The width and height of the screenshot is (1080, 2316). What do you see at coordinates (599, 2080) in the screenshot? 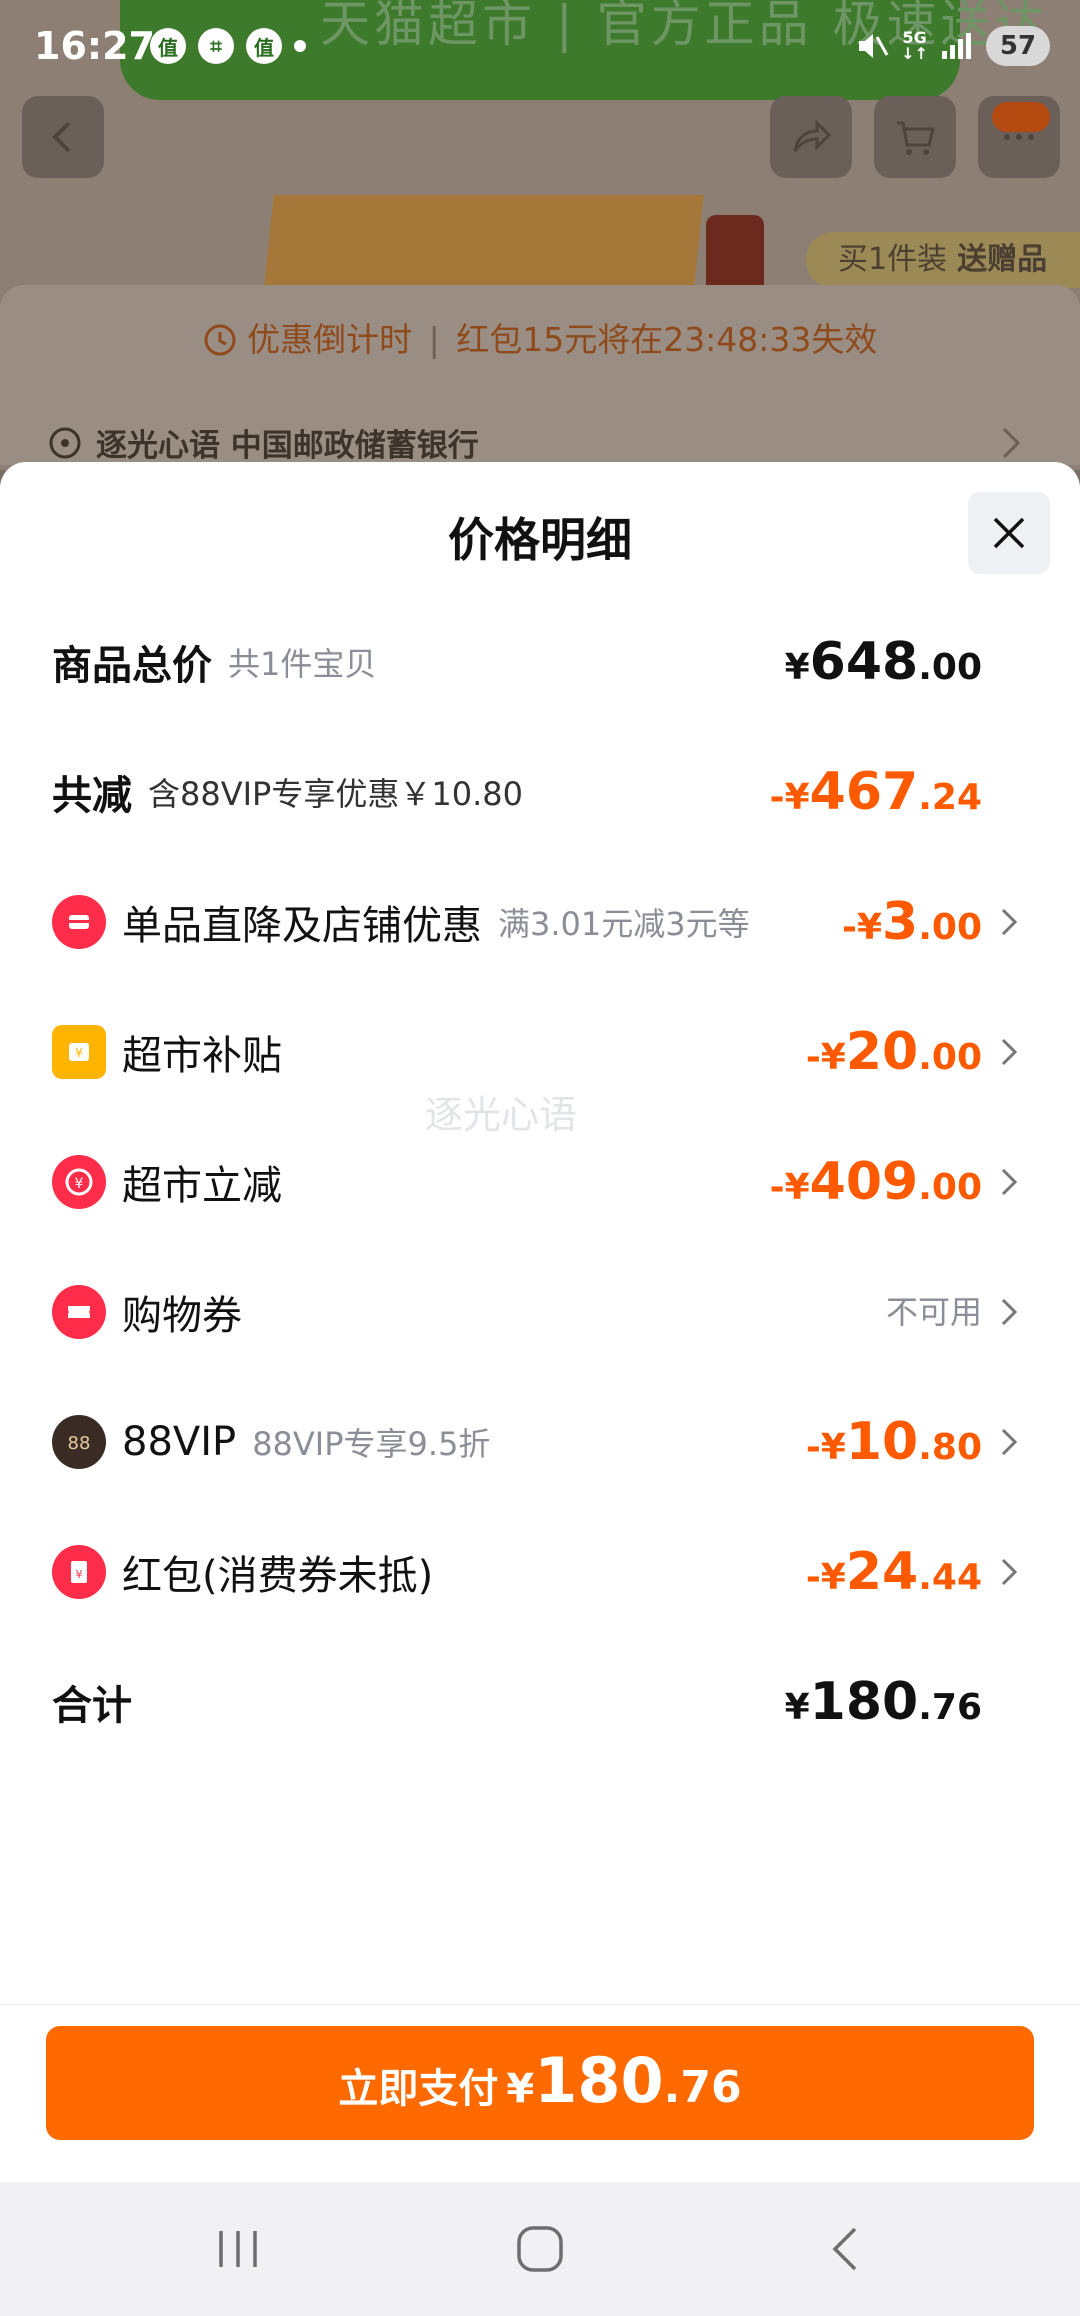
I see `pay-amount-int: 180` at bounding box center [599, 2080].